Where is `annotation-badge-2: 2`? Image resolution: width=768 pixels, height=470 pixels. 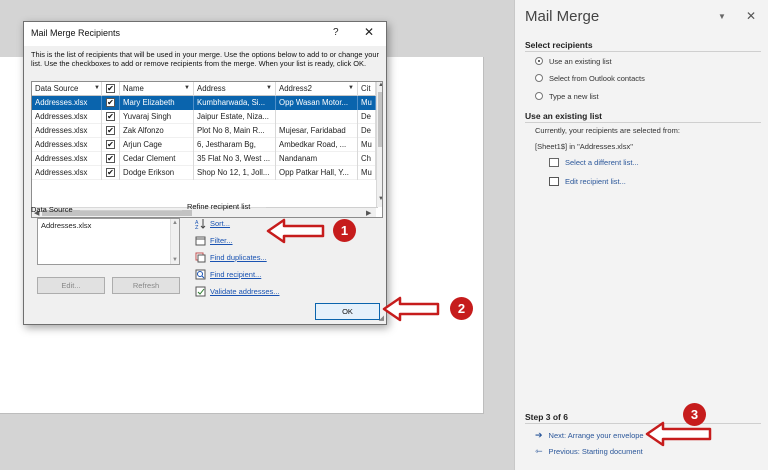 annotation-badge-2: 2 is located at coordinates (461, 308).